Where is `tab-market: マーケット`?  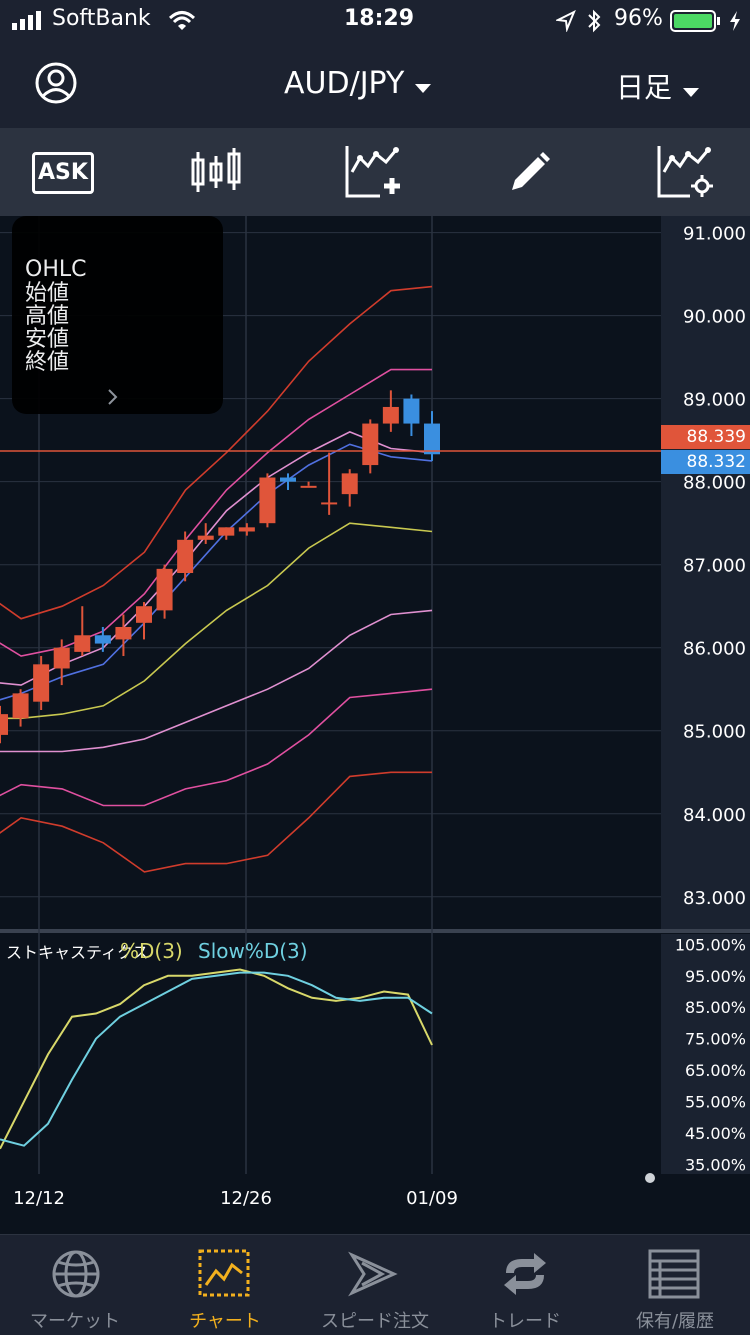
tab-market: マーケット is located at coordinates (75, 1285).